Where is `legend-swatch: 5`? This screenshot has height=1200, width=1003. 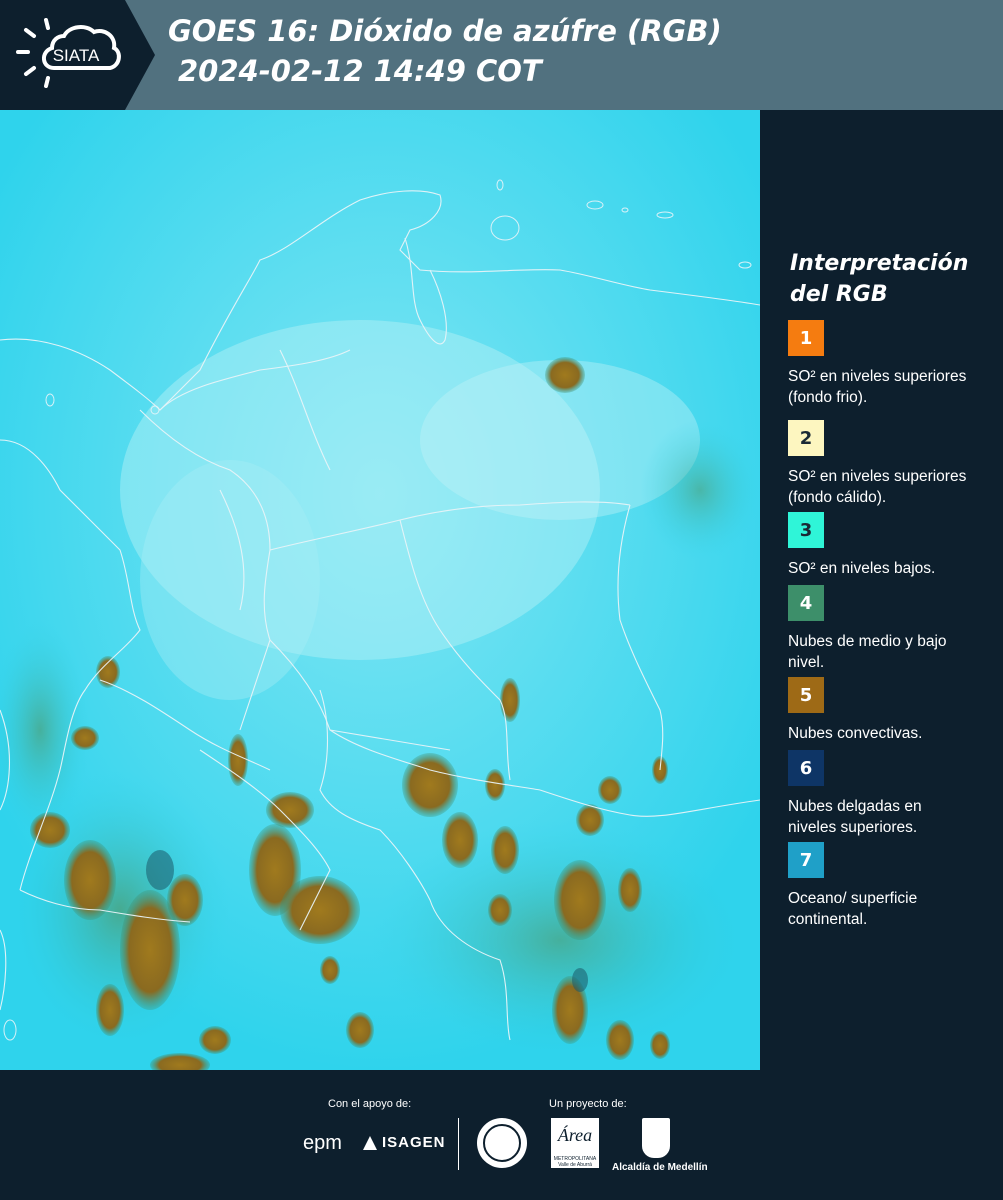 legend-swatch: 5 is located at coordinates (806, 695).